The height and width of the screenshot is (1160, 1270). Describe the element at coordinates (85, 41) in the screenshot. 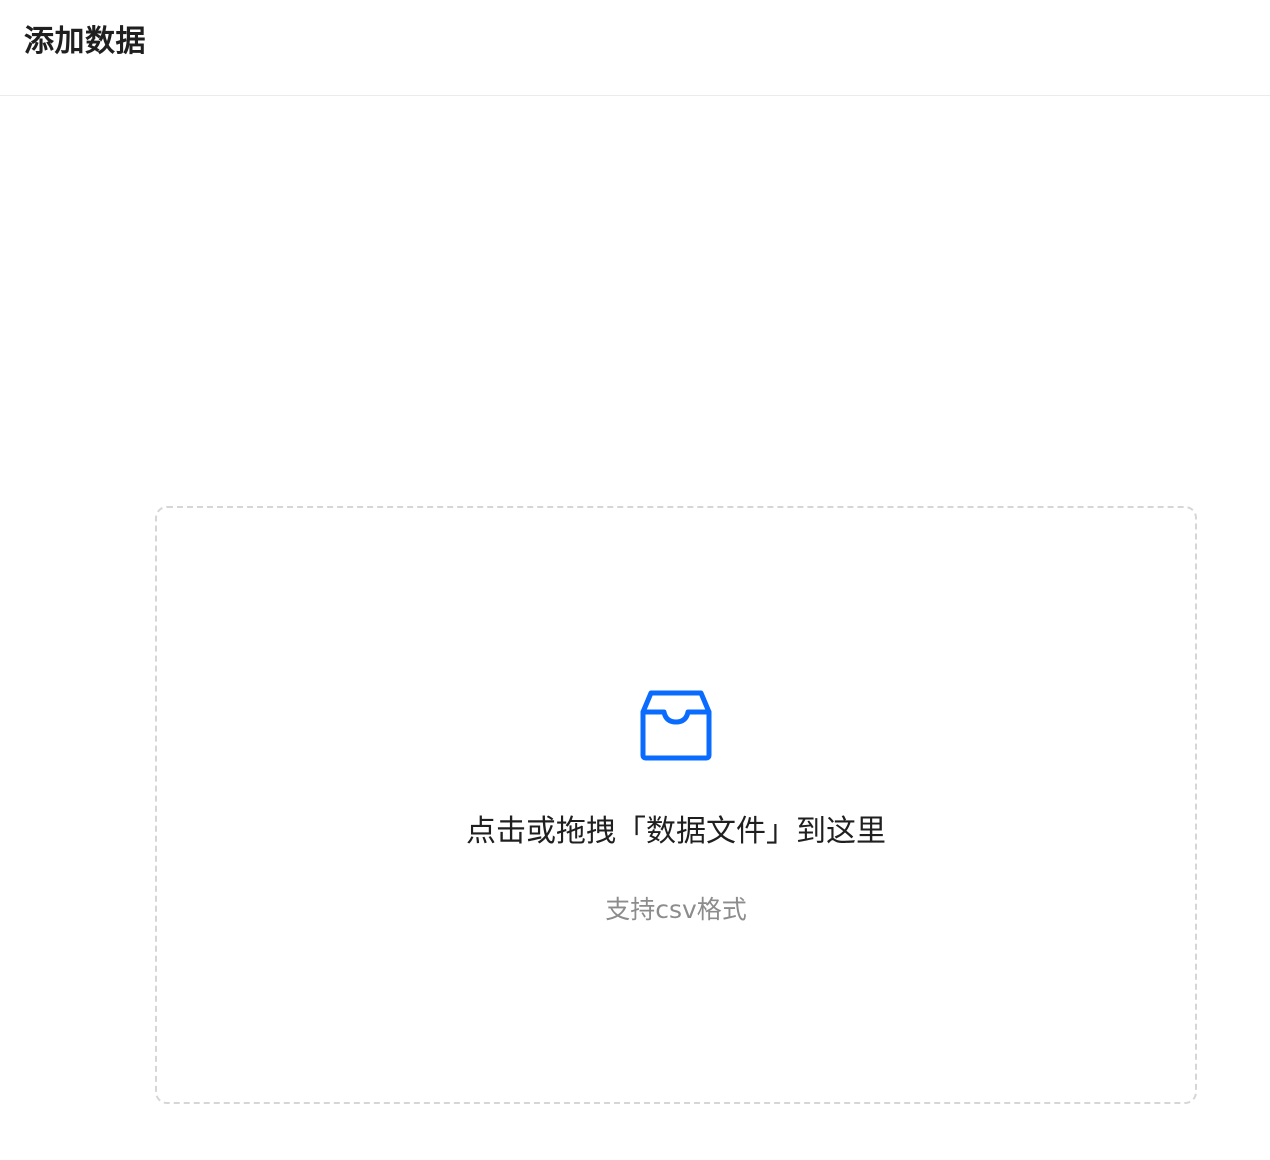

I see `page-title: 添加数据` at that location.